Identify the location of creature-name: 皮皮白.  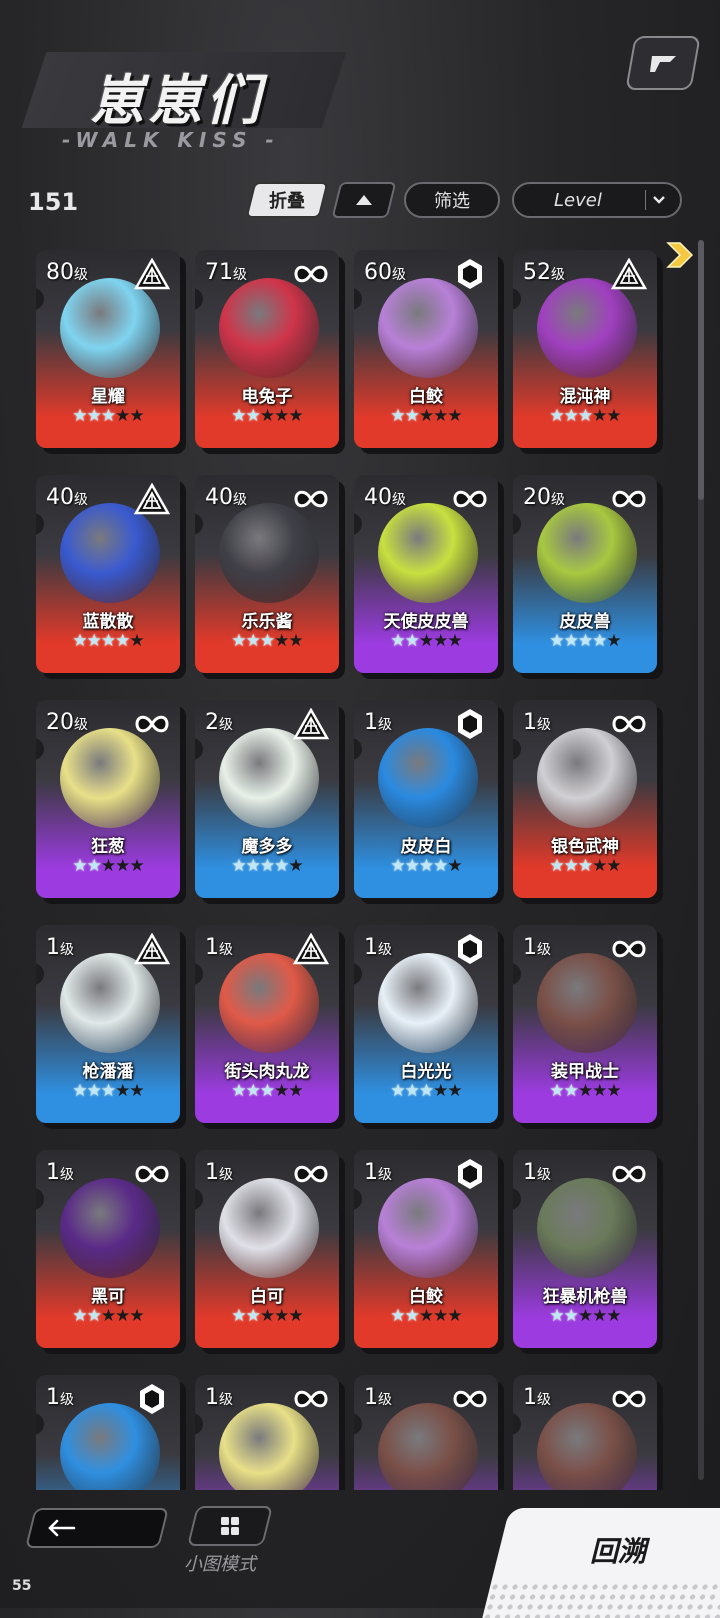
(426, 847).